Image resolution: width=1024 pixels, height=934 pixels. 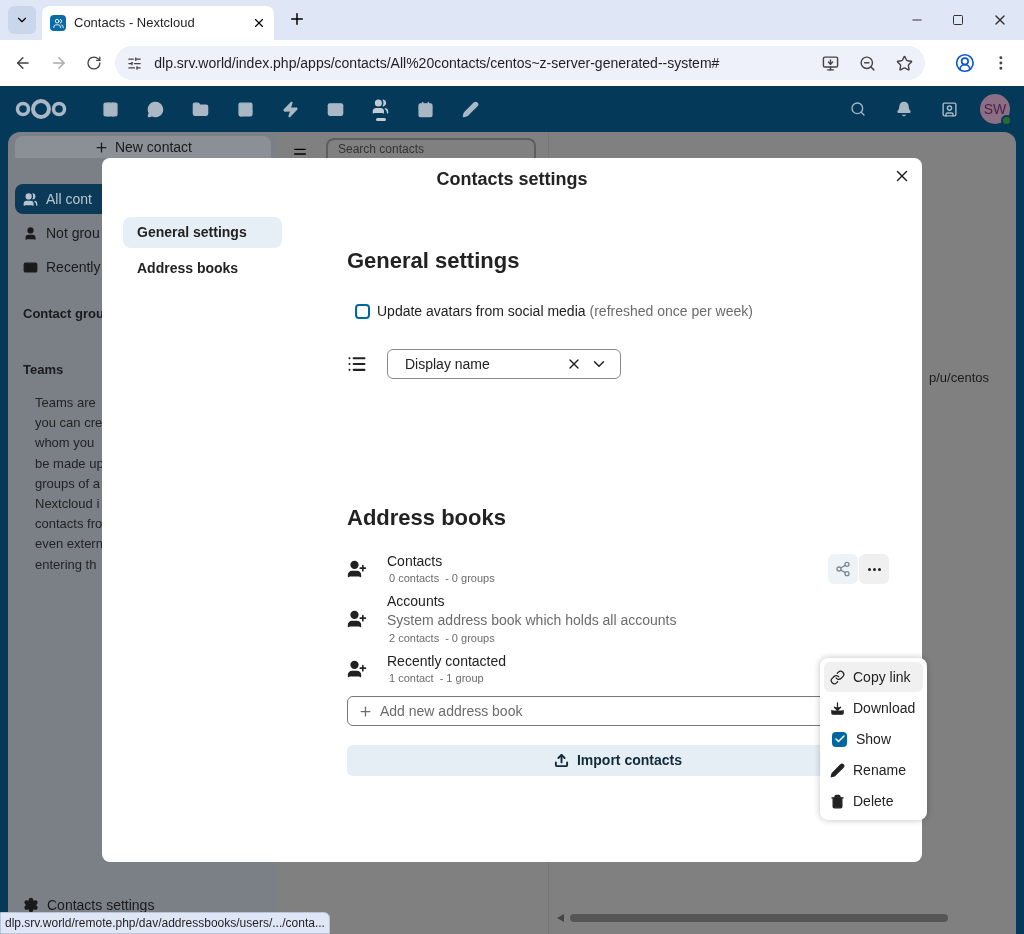 I want to click on checkbox-label: Update avatars from social media, so click(x=481, y=311).